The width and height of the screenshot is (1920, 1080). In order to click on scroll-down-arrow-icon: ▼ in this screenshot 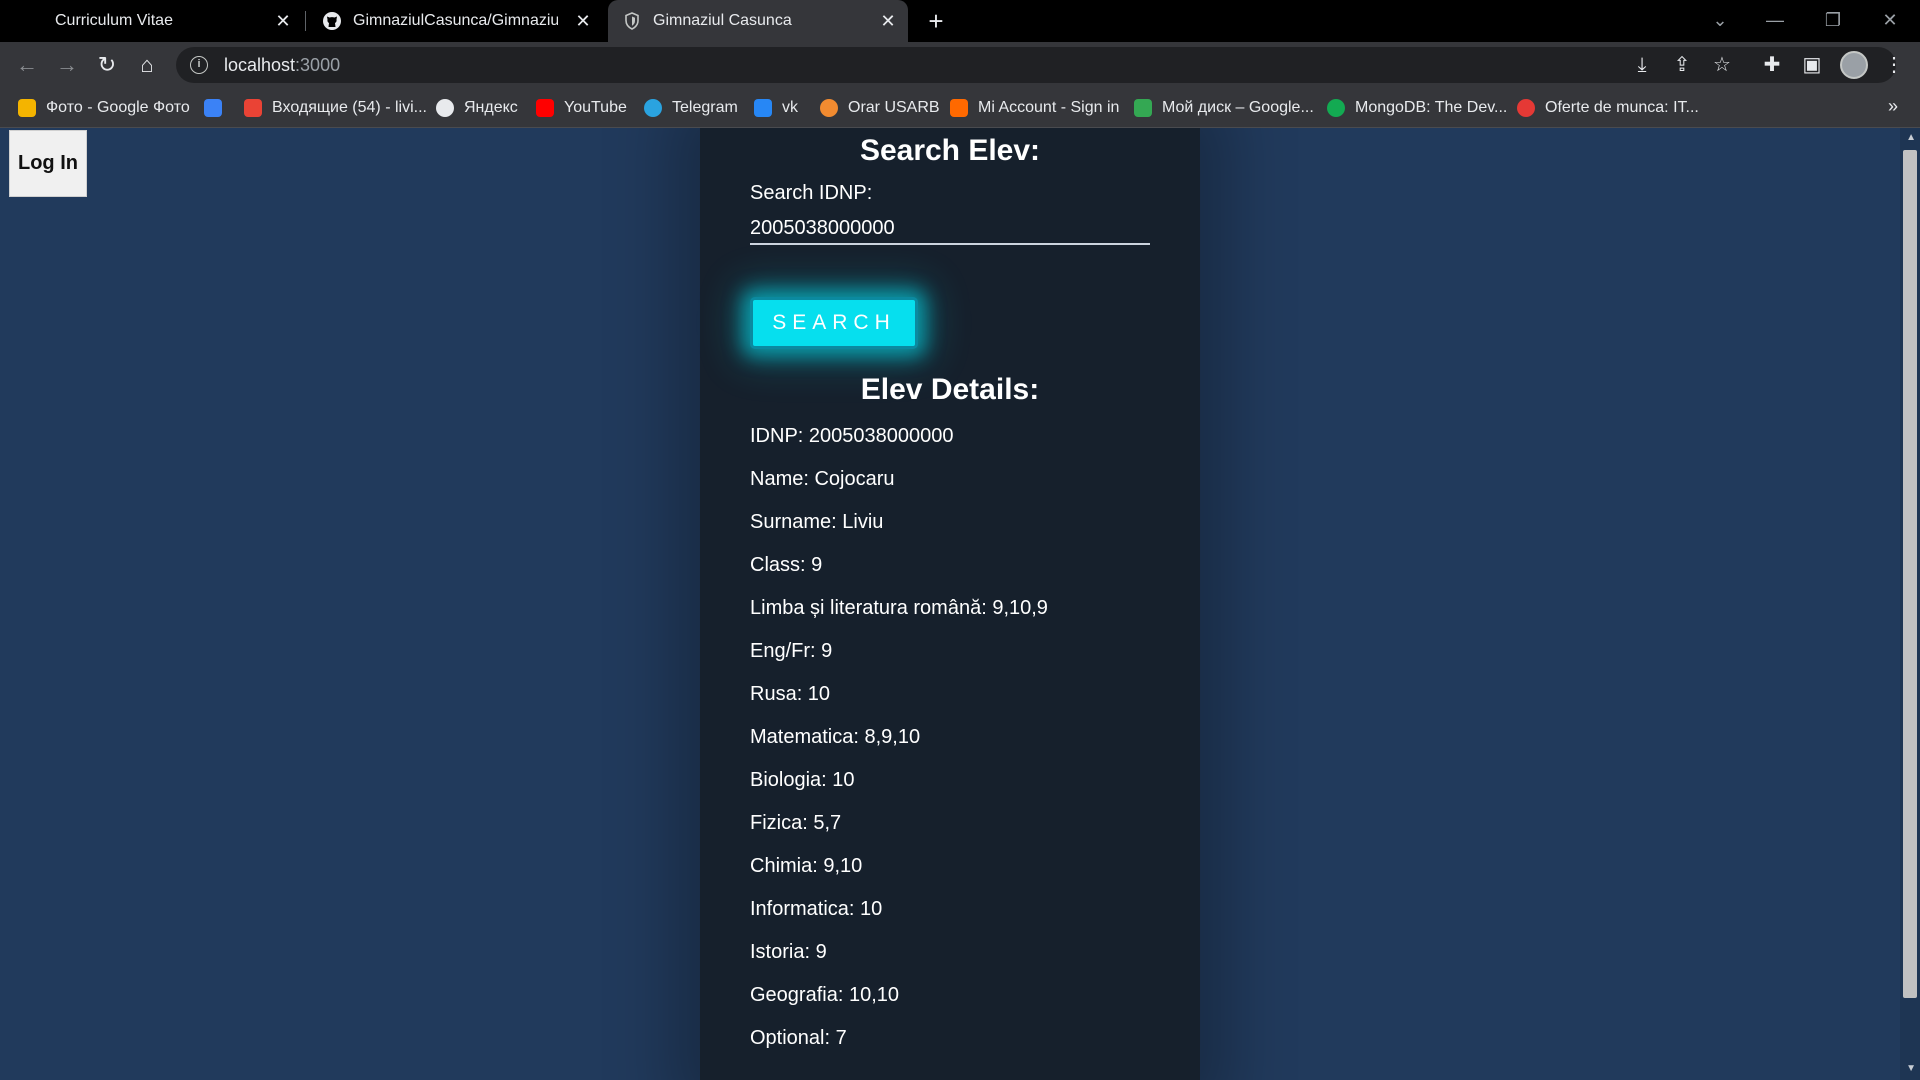, I will do `click(1911, 1068)`.